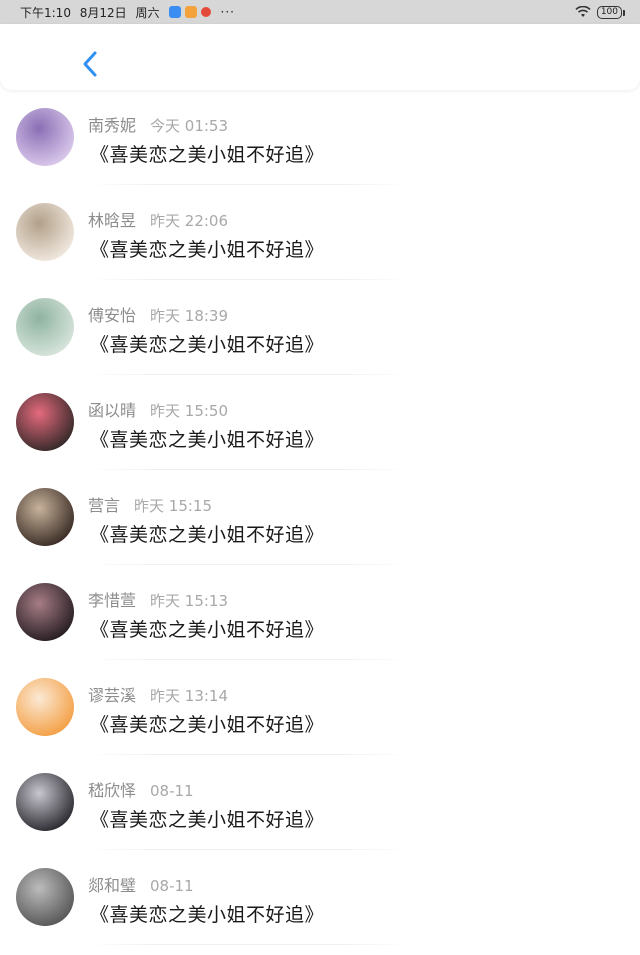 The width and height of the screenshot is (640, 955). I want to click on record-notification-icon, so click(205, 12).